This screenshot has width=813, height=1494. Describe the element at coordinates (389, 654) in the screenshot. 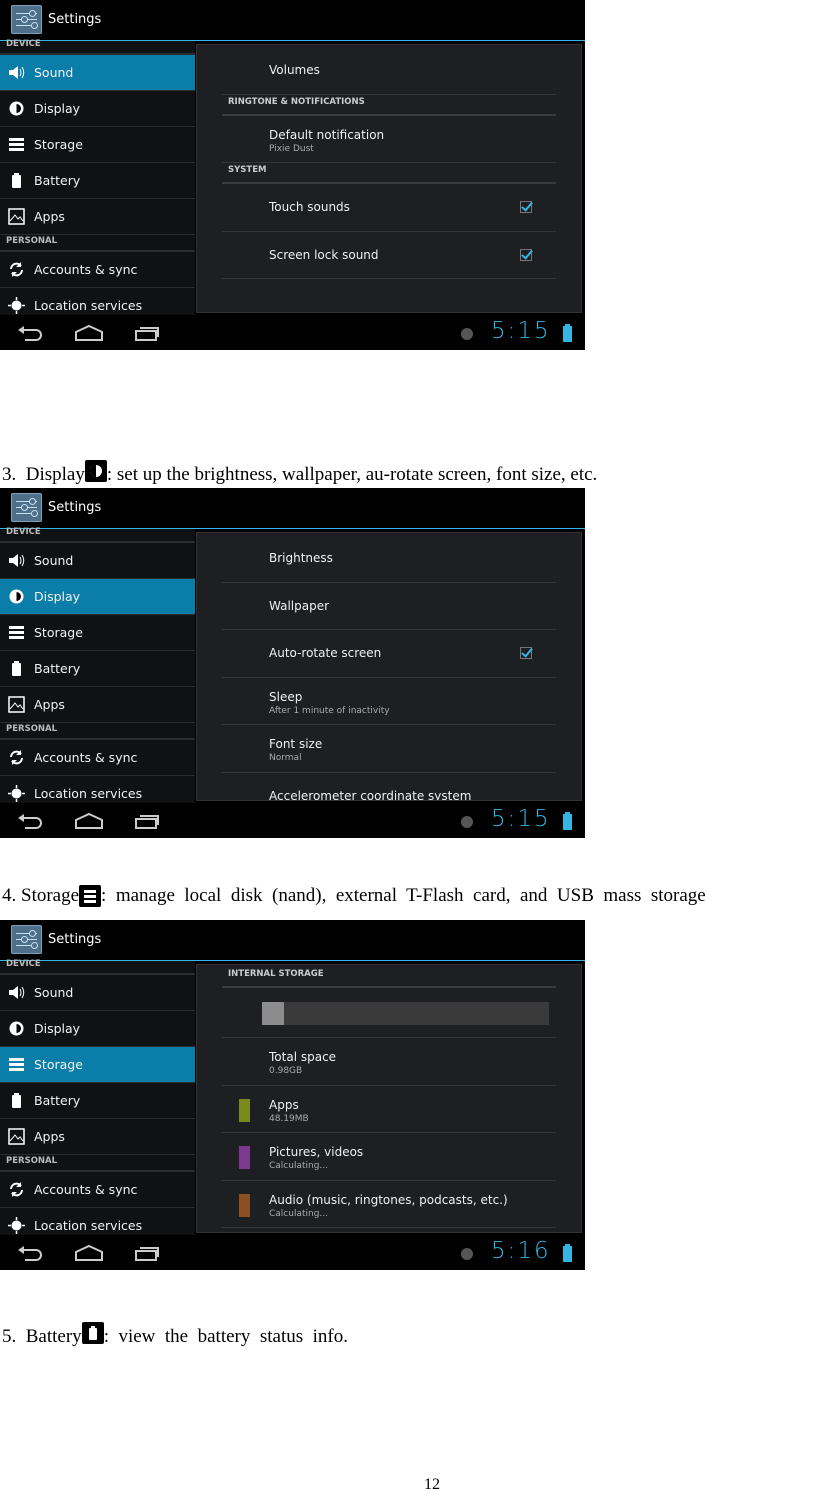

I see `preference-item: Auto-rotate screen` at that location.